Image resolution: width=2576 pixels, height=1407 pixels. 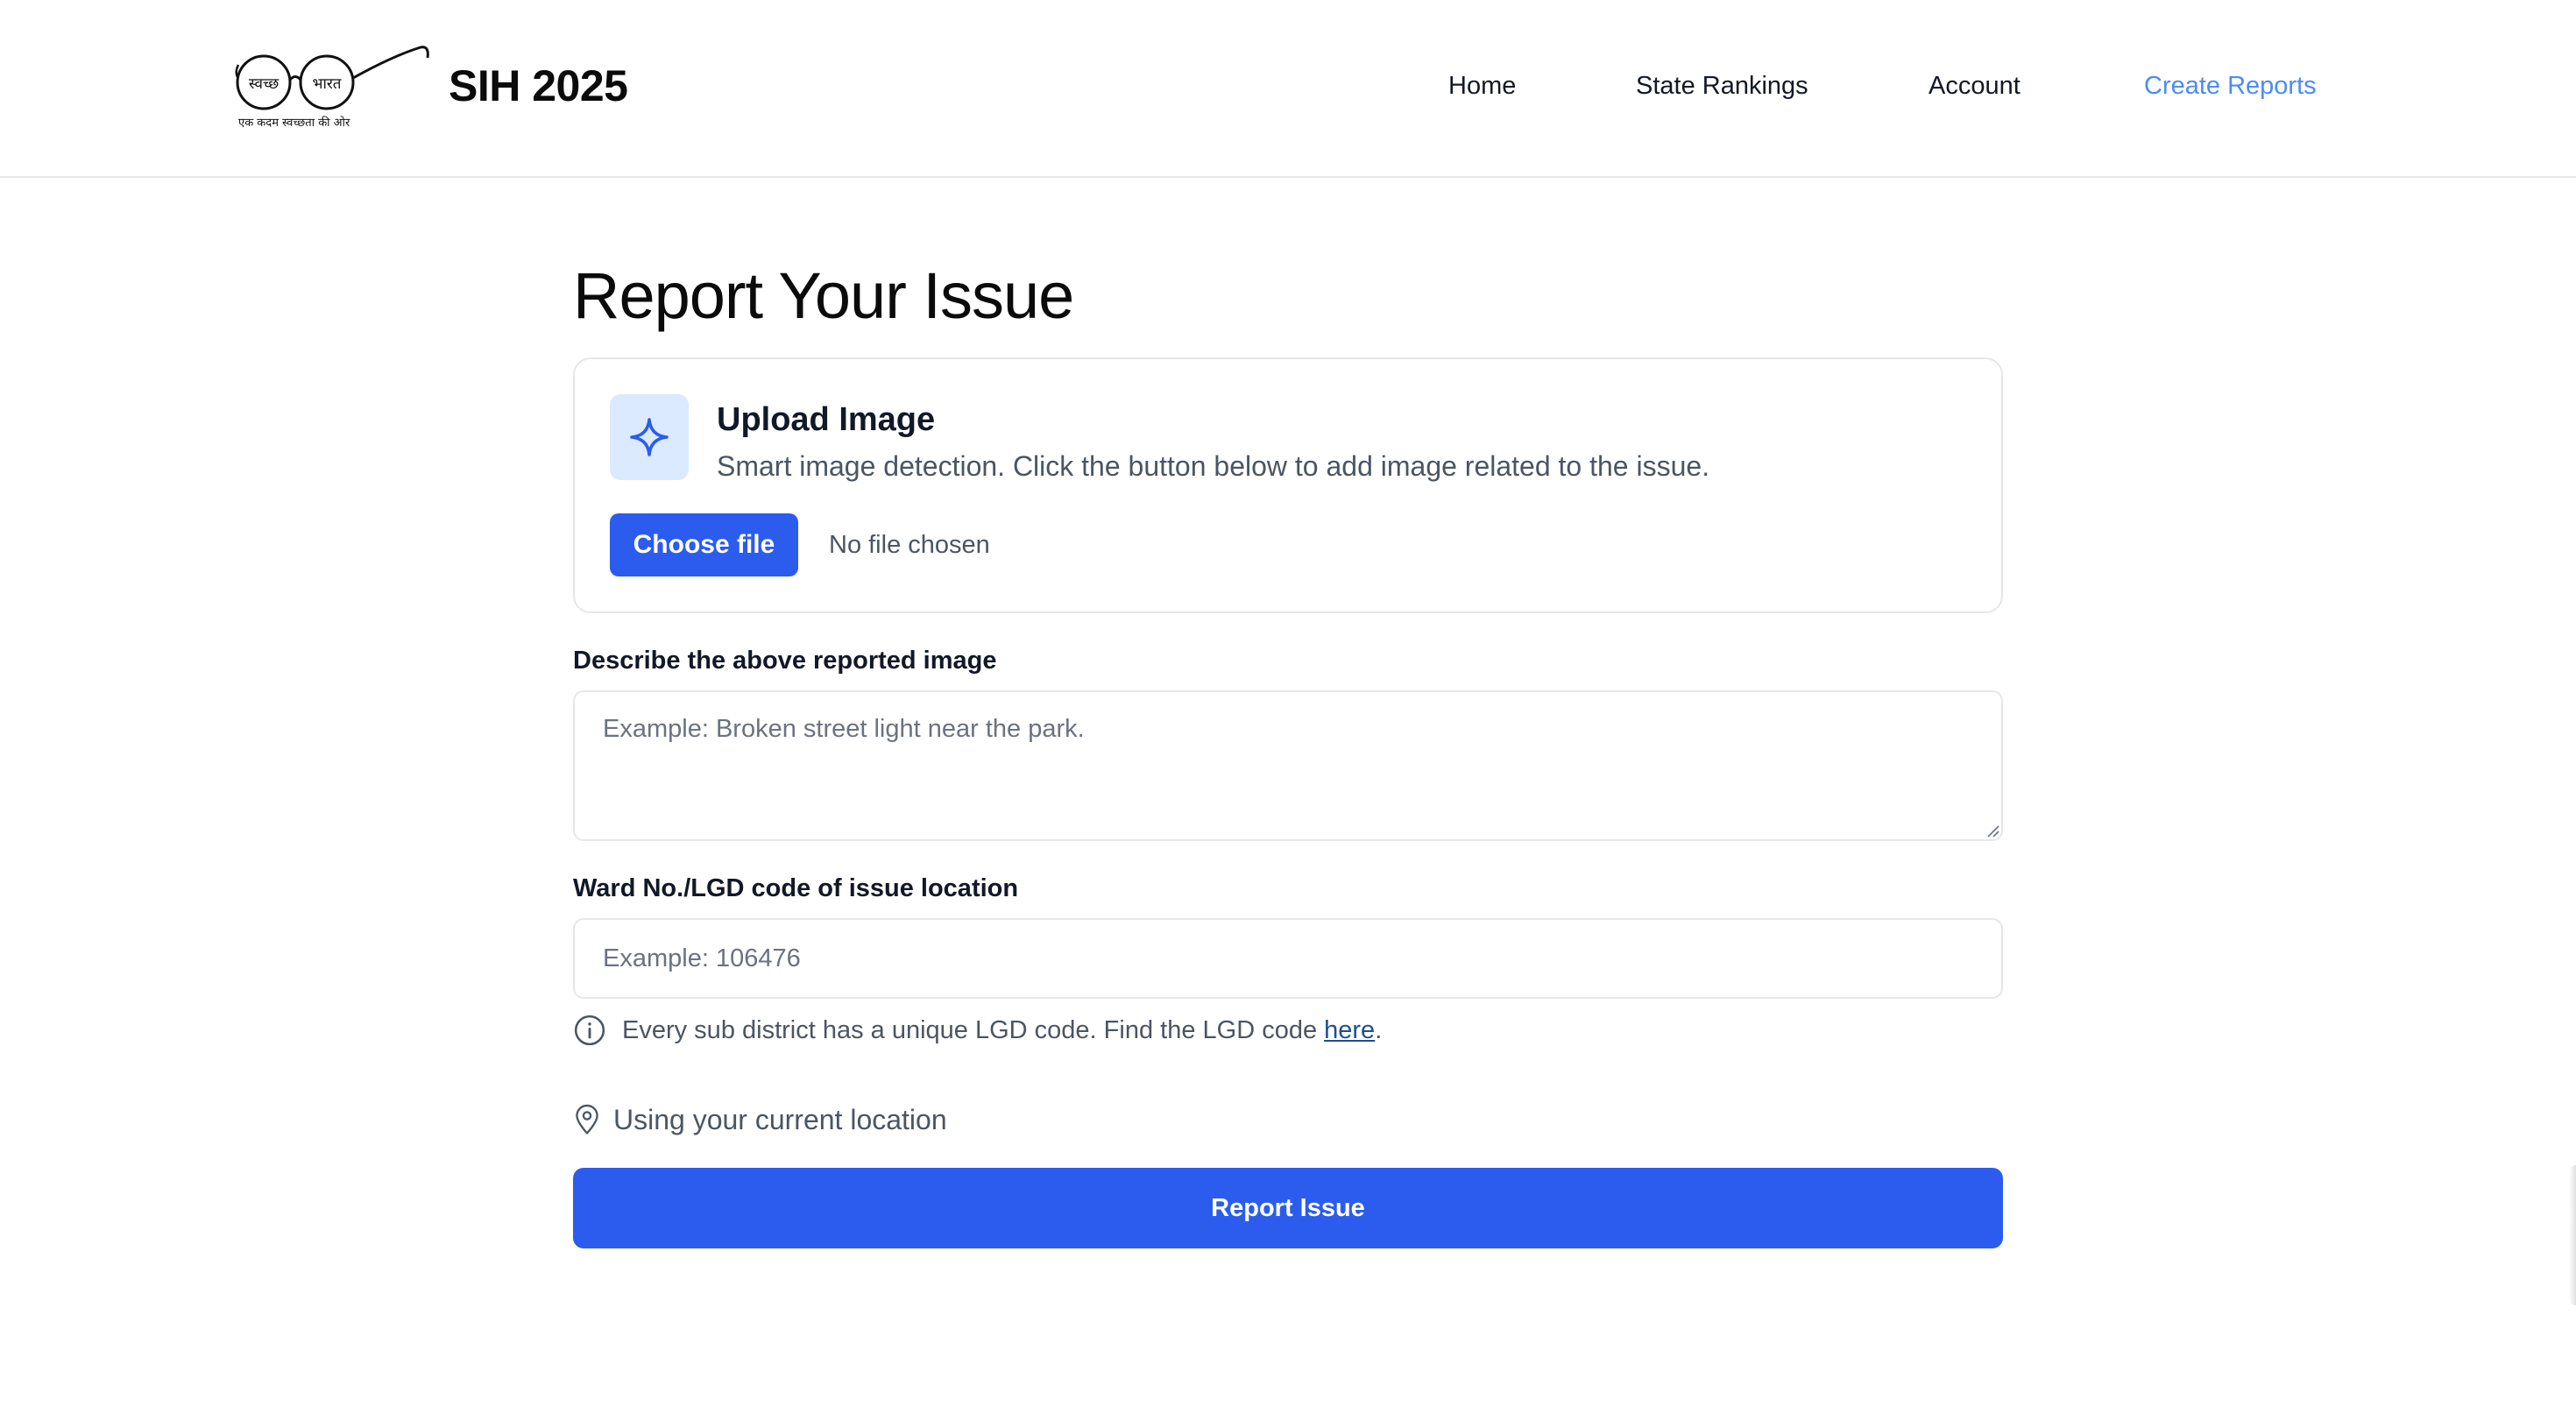 What do you see at coordinates (1974, 85) in the screenshot?
I see `nav-account: Account` at bounding box center [1974, 85].